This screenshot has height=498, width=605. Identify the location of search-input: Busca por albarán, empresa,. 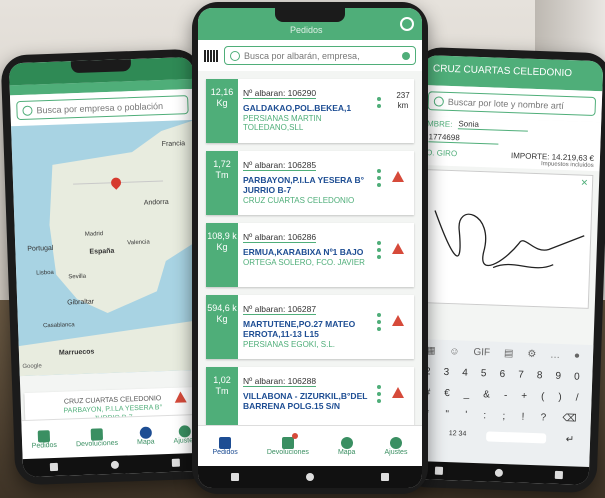
(320, 55).